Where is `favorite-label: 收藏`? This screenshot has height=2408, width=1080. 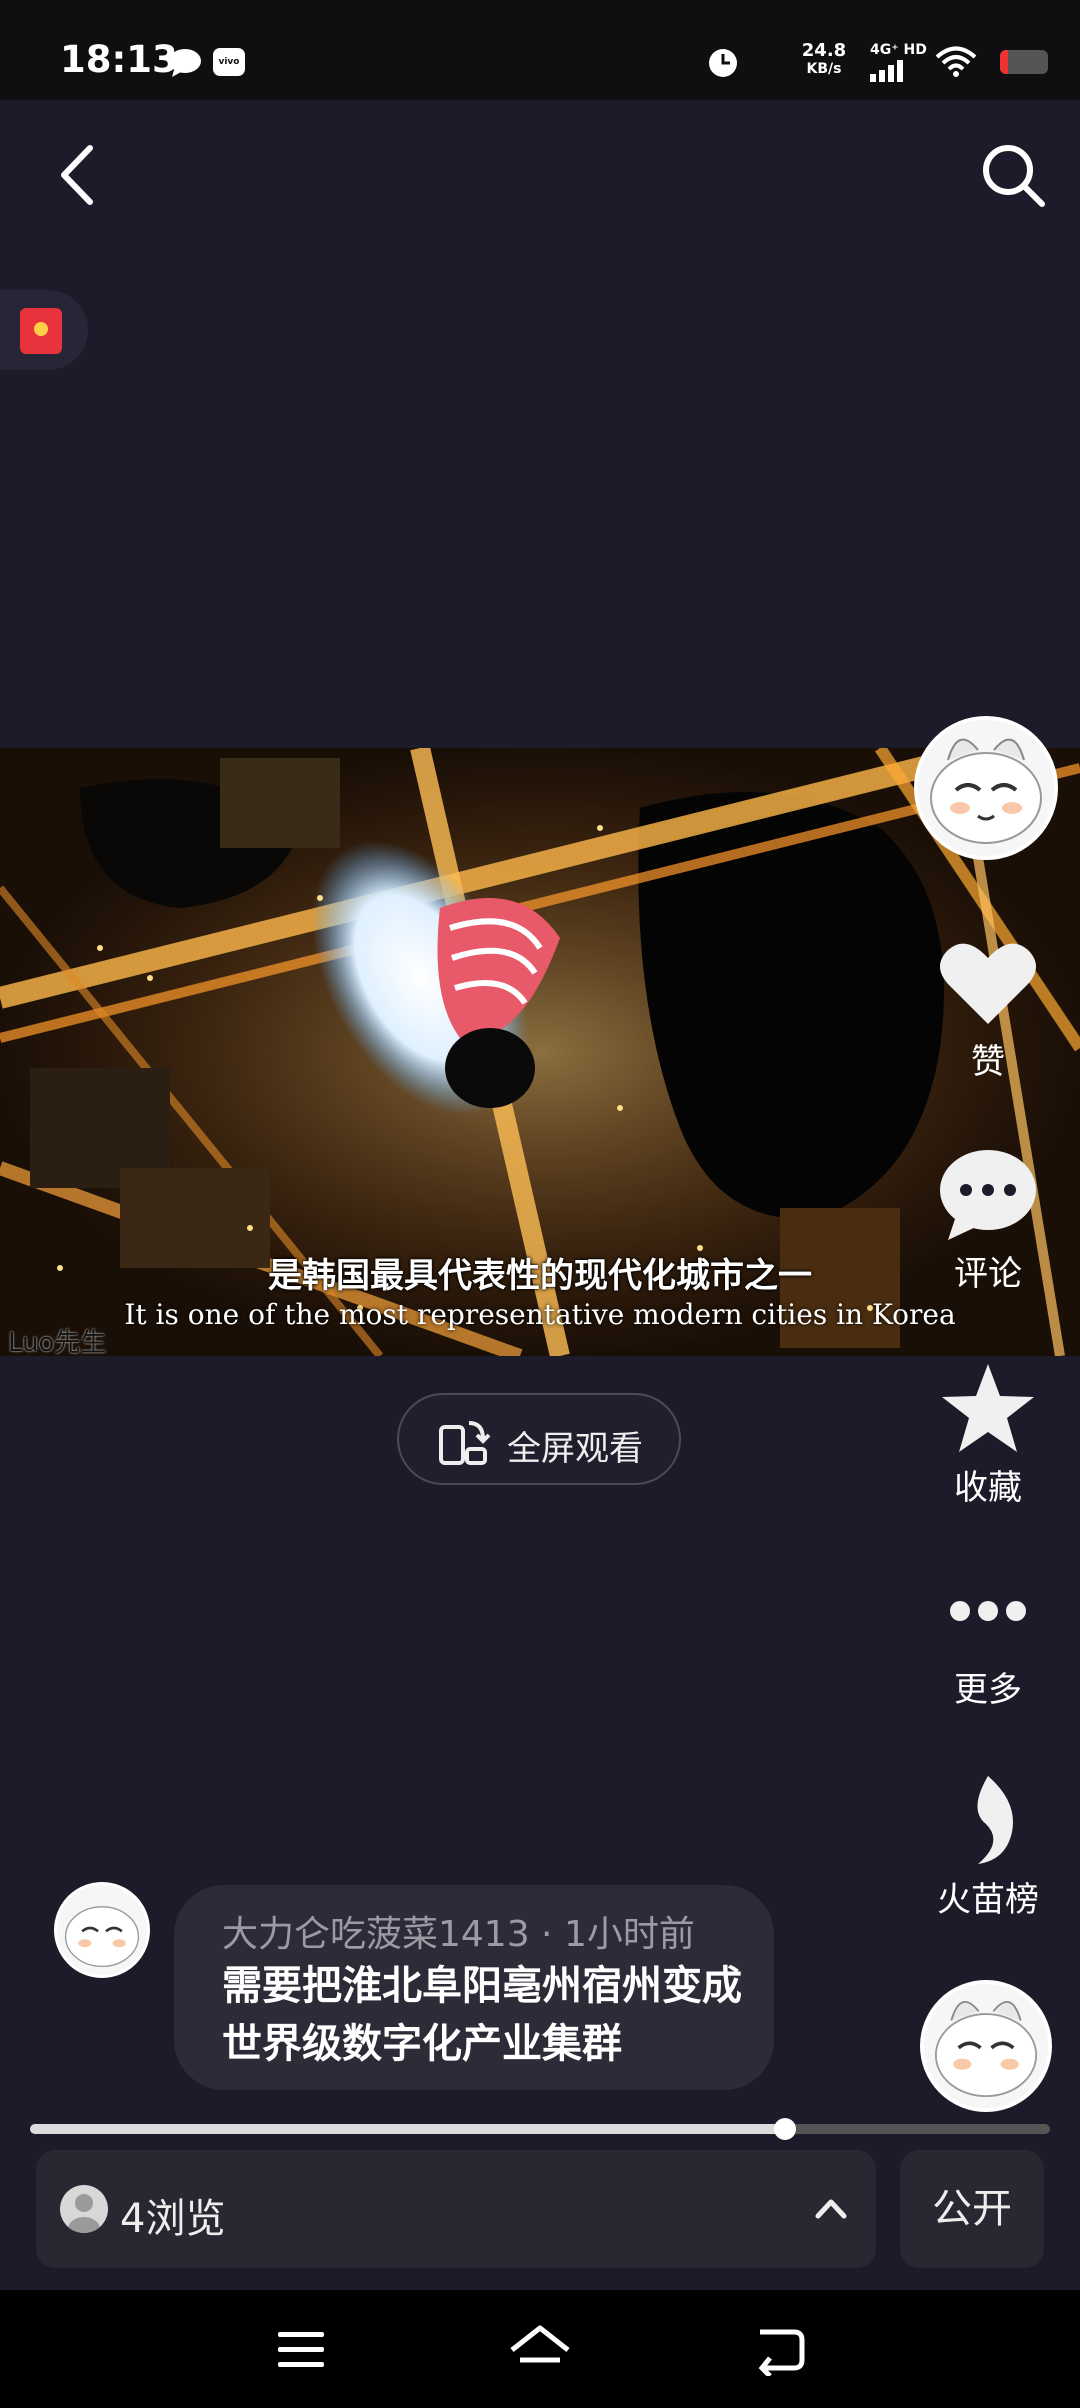
favorite-label: 收藏 is located at coordinates (988, 1488).